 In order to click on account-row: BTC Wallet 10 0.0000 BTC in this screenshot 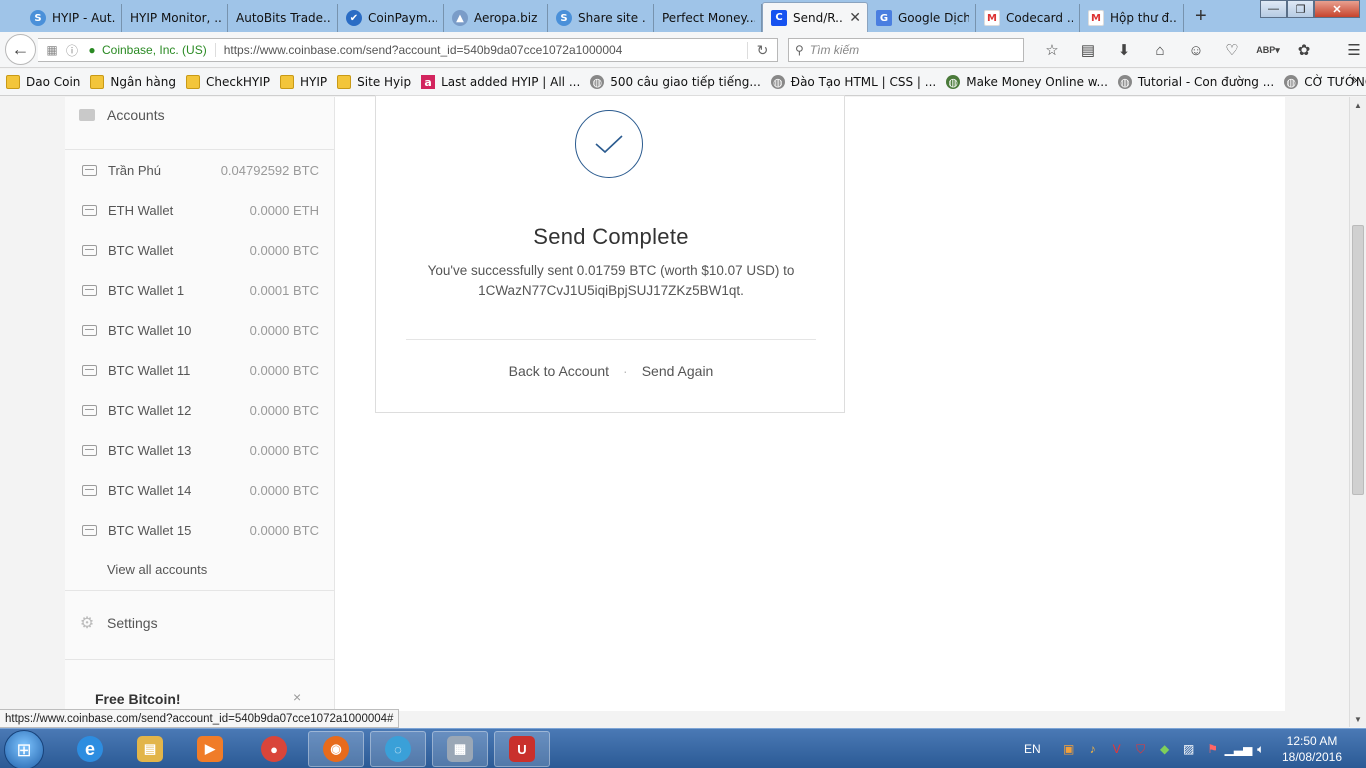, I will do `click(200, 330)`.